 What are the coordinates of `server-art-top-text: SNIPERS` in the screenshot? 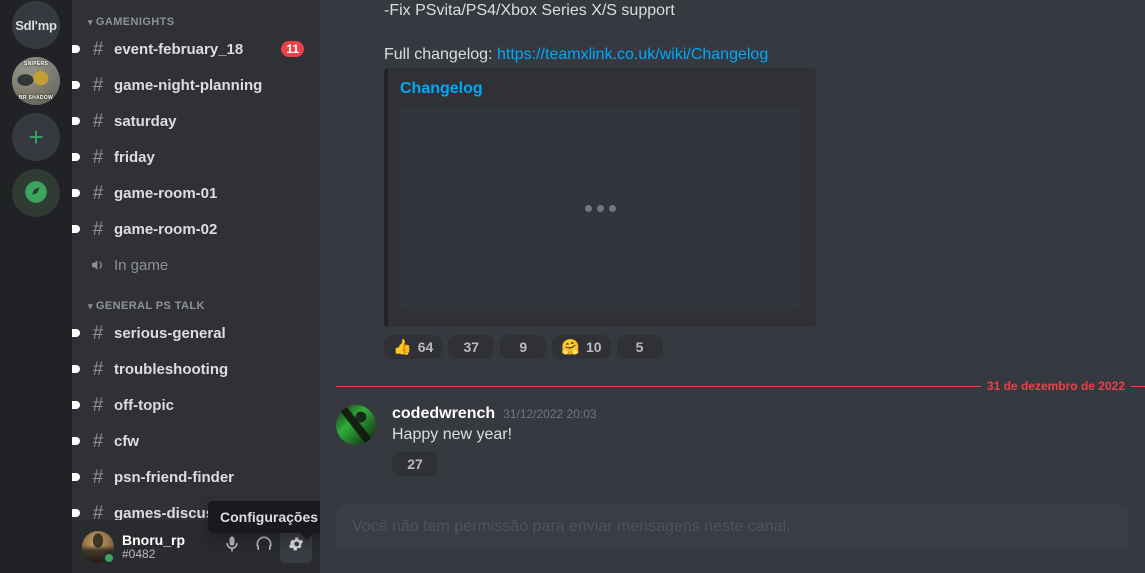 It's located at (36, 64).